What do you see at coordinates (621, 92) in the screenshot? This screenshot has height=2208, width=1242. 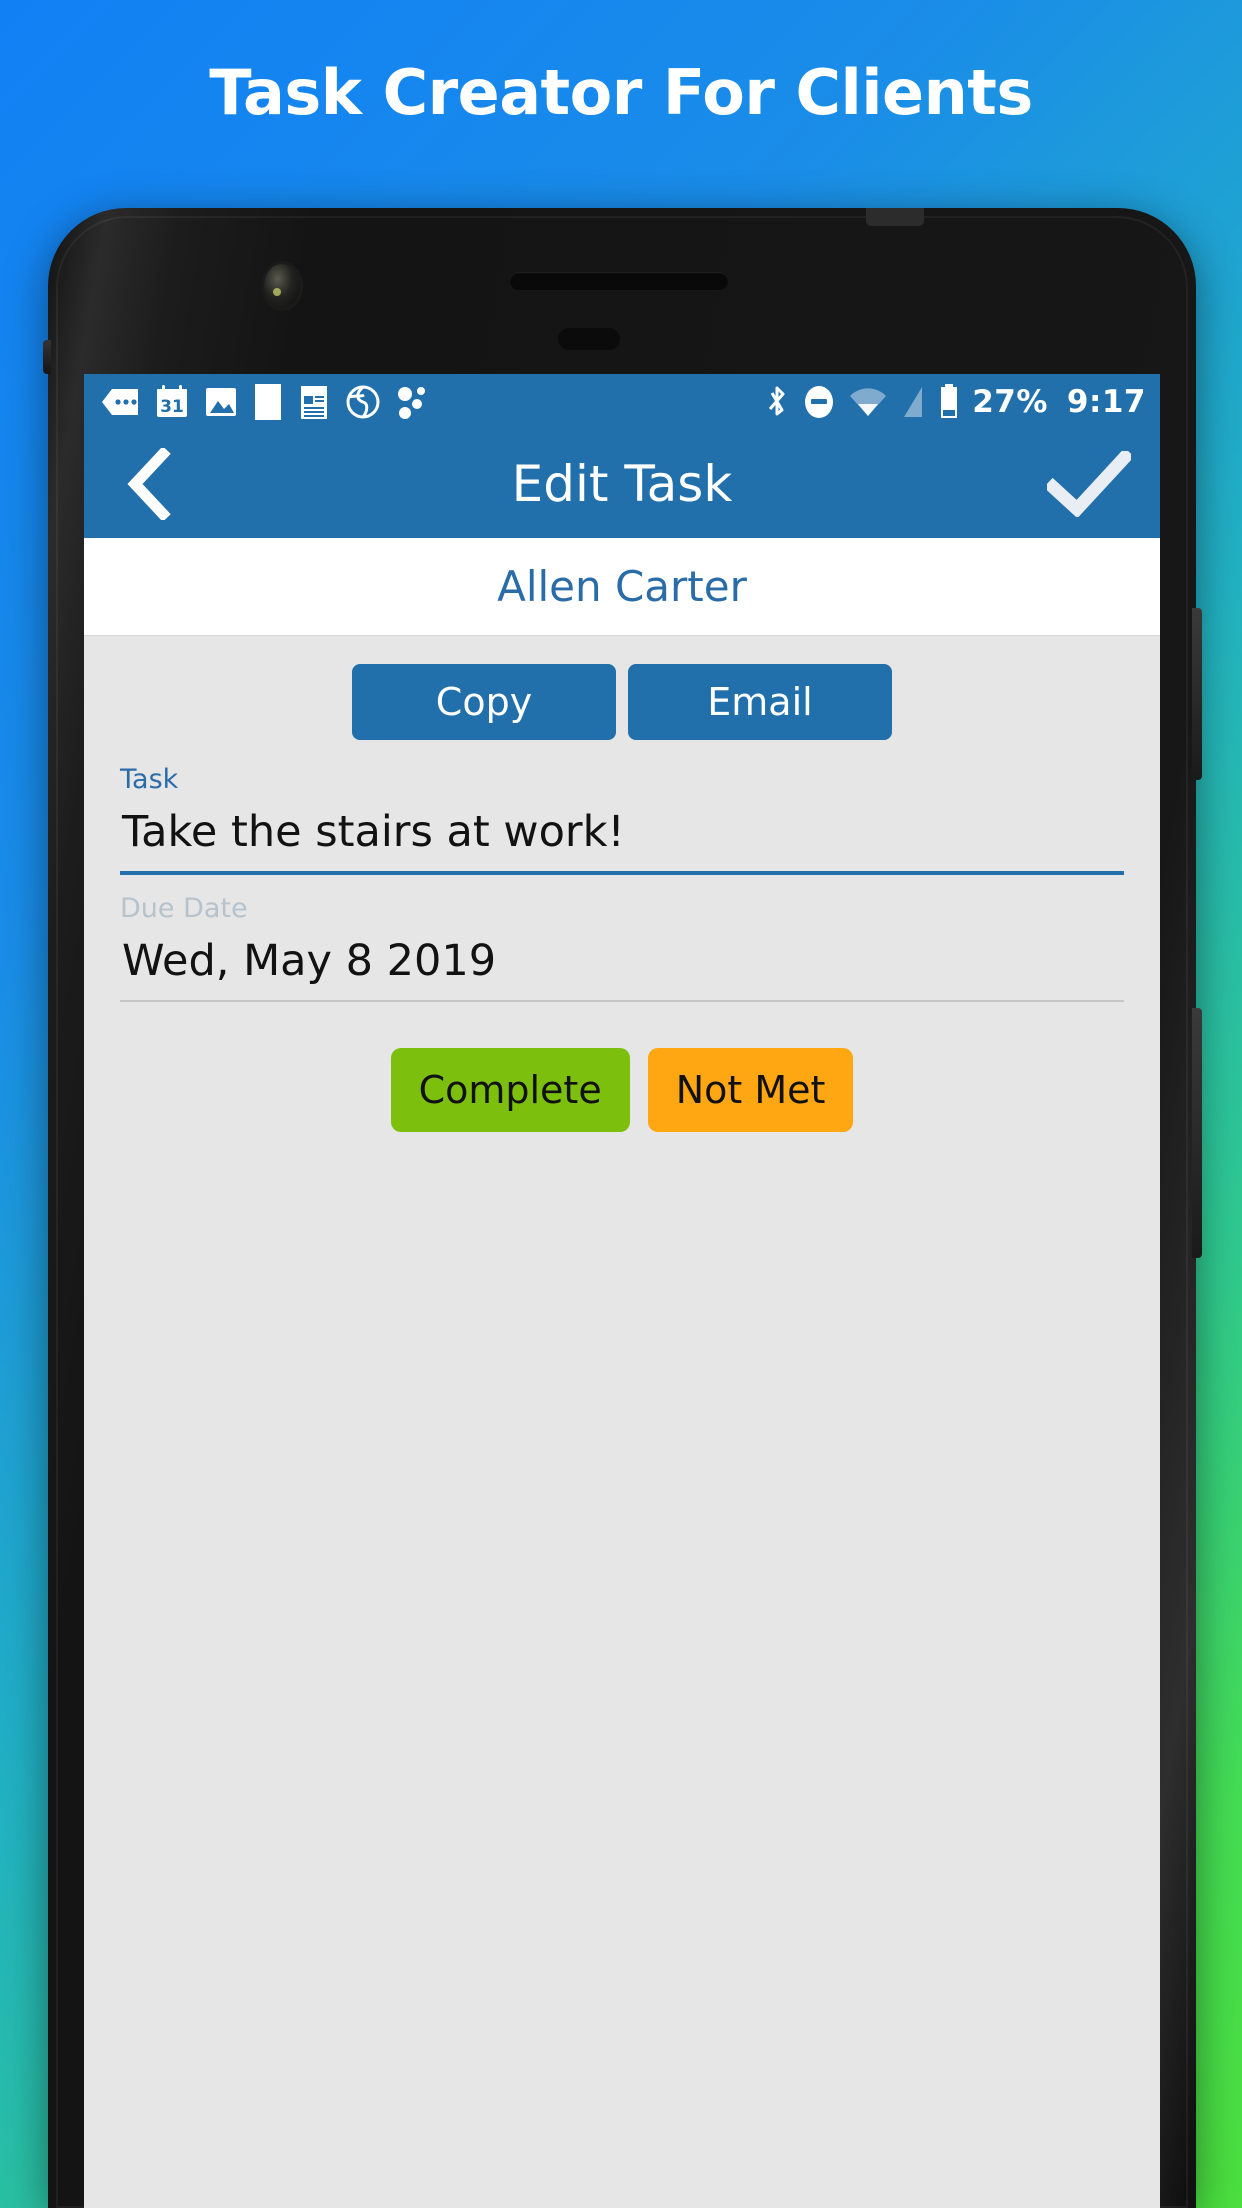 I see `promo-headline: Task Creator For Clients` at bounding box center [621, 92].